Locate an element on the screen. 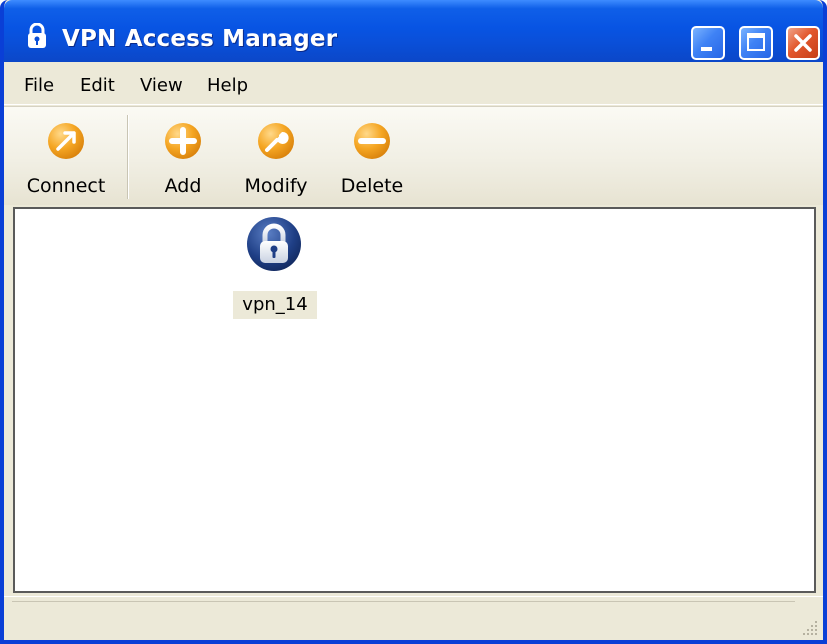 This screenshot has height=644, width=827. menu-help: Help is located at coordinates (227, 85).